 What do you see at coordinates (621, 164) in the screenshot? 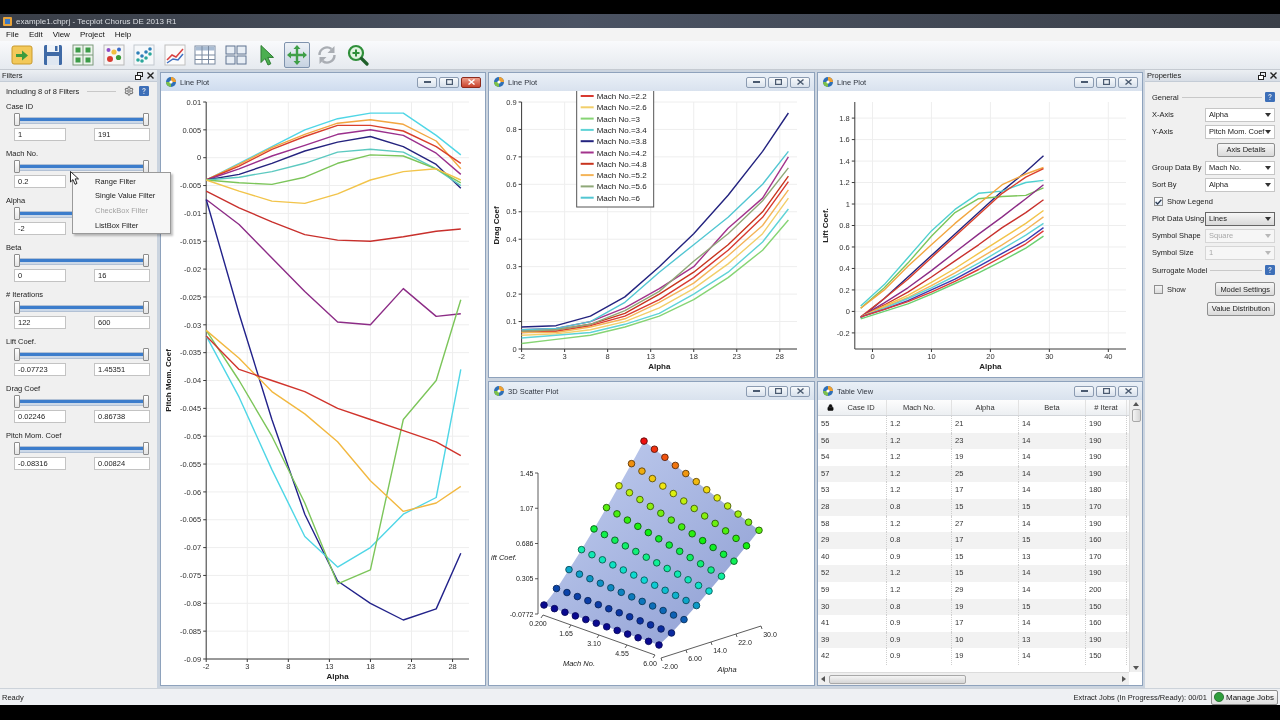
I see `legend-label: Mach No.=4.8` at bounding box center [621, 164].